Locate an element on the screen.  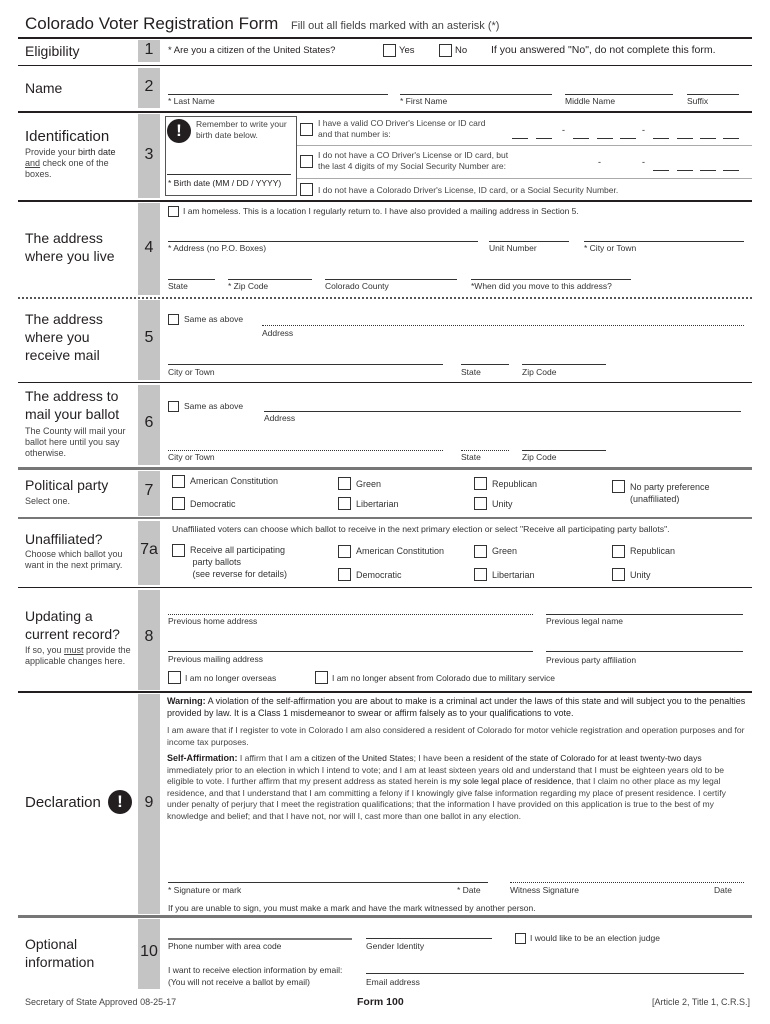
phone-input is located at coordinates (260, 939).